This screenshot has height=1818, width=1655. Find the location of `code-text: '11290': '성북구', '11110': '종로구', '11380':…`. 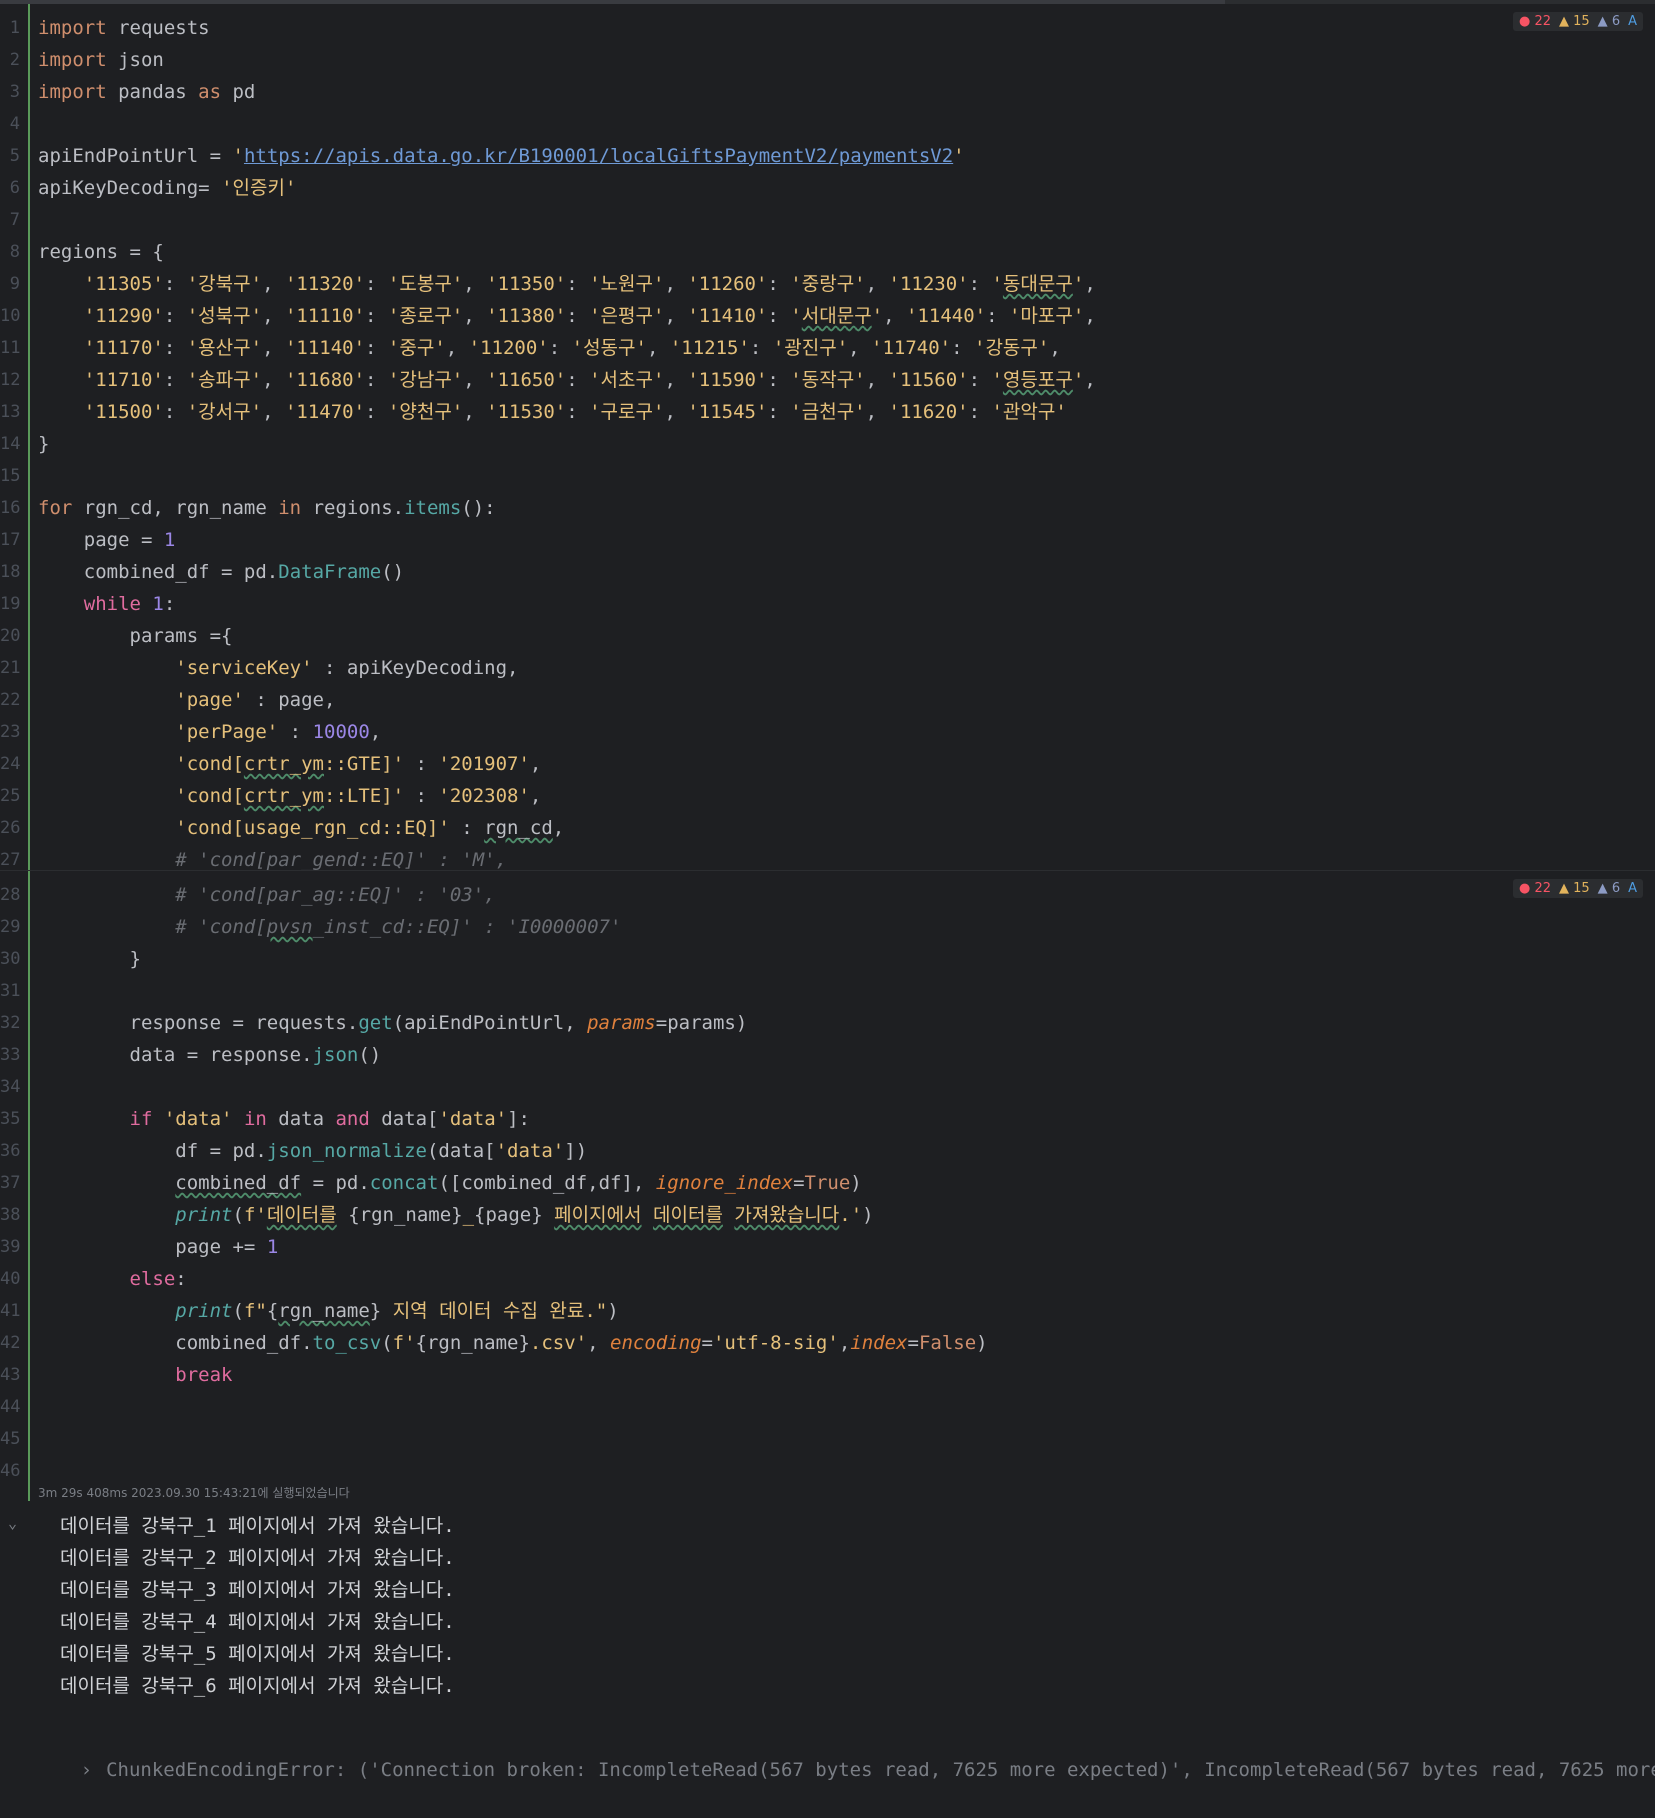

code-text: '11290': '성북구', '11110': '종로구', '11380':… is located at coordinates (846, 316).